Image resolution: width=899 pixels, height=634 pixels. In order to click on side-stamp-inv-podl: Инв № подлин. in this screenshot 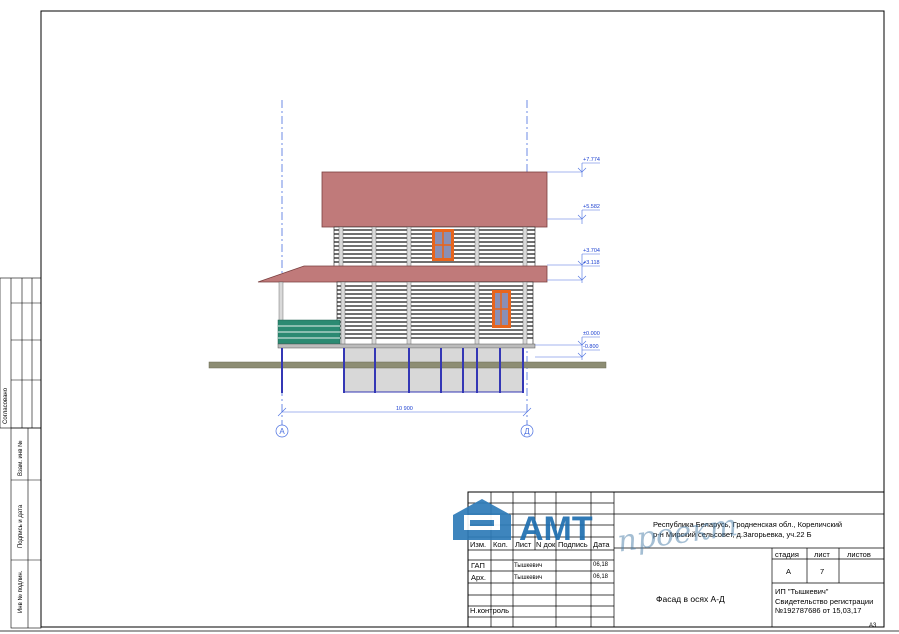, I will do `click(20, 591)`.